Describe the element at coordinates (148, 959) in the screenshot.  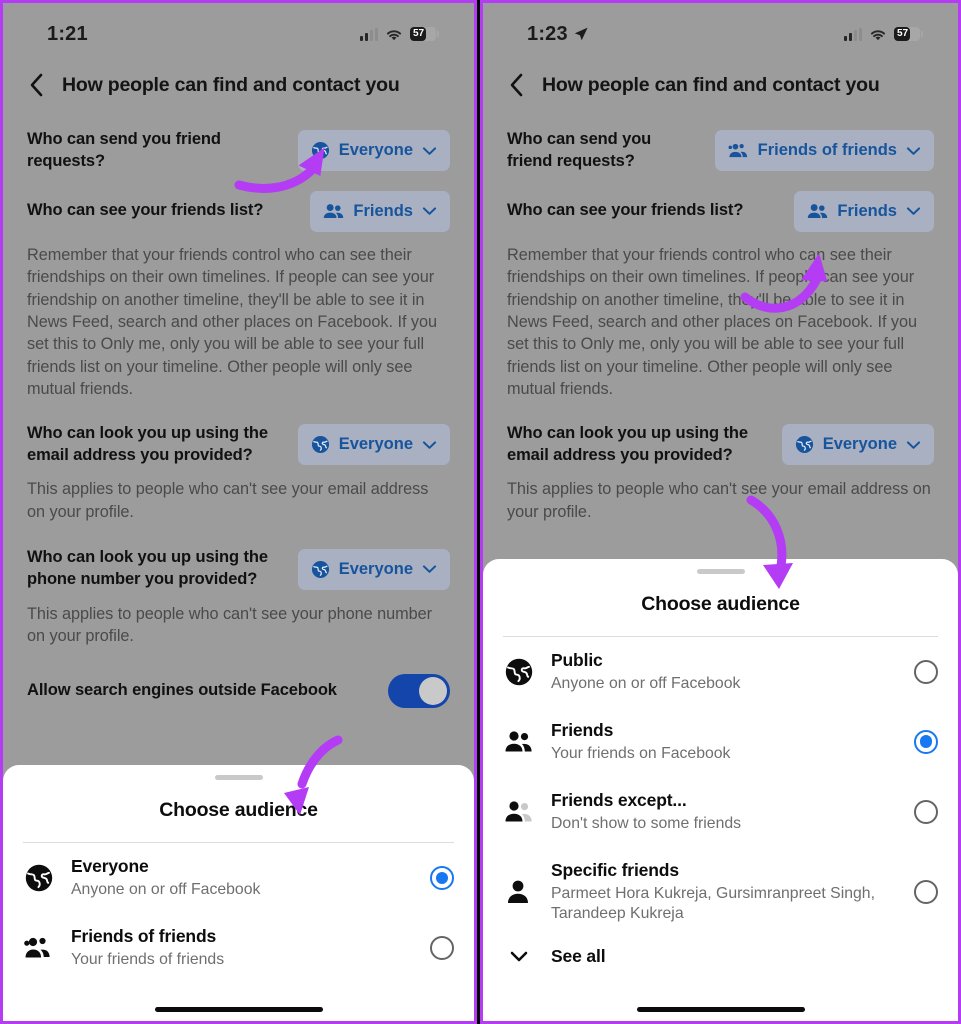
I see `option-subtitle: Your friends of friends` at that location.